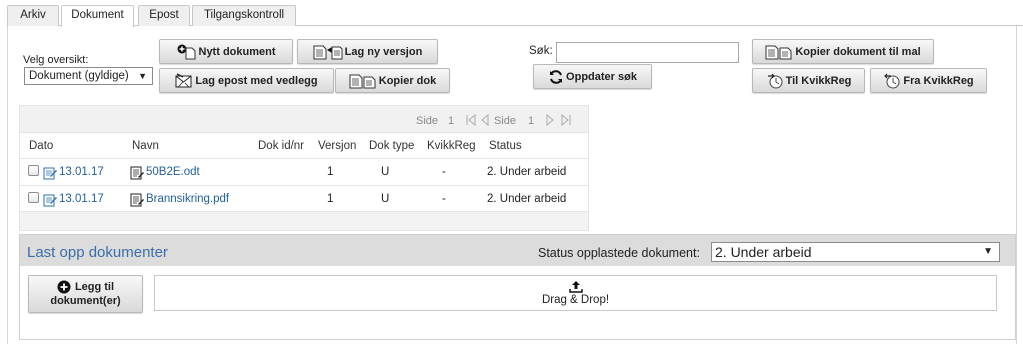 The image size is (1023, 344). I want to click on next-page-icon, so click(550, 120).